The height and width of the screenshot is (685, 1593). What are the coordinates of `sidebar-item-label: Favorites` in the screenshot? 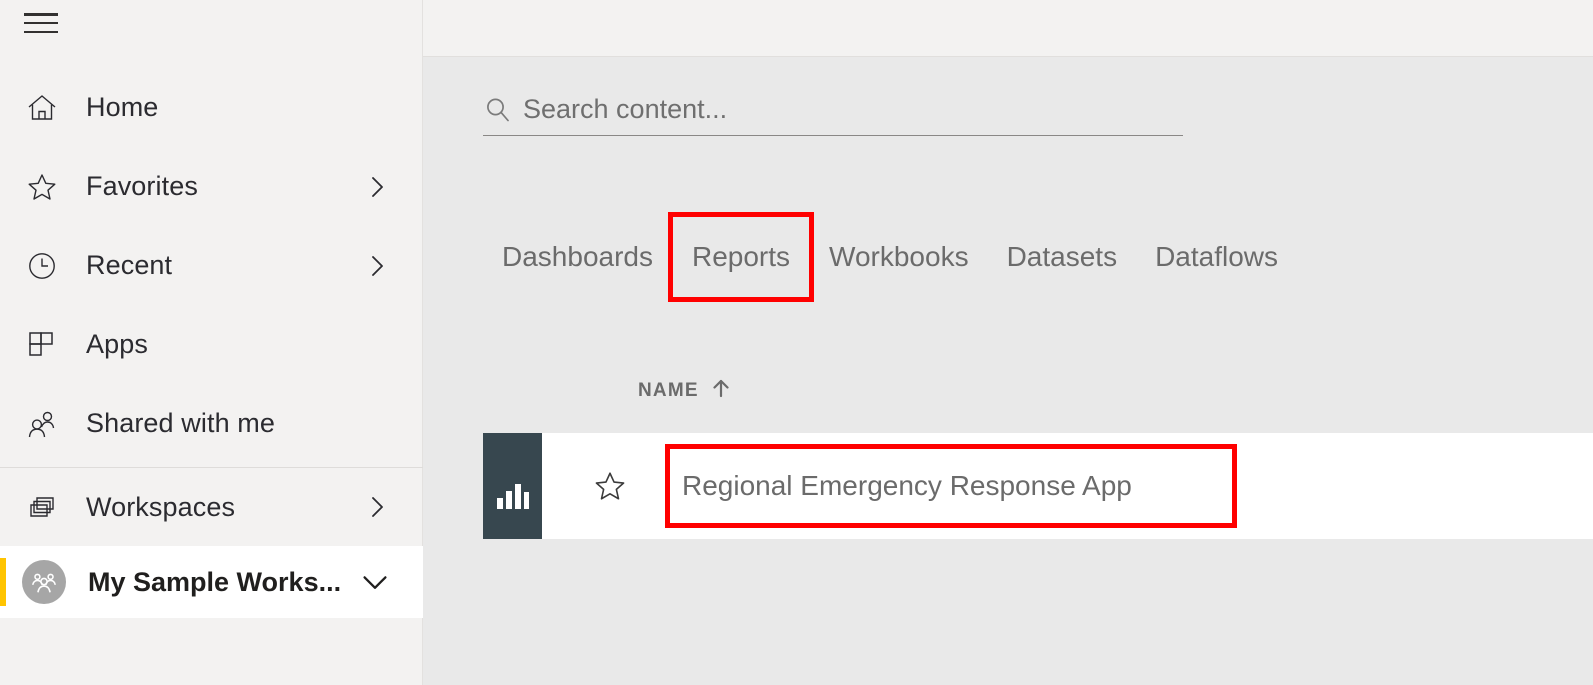 It's located at (142, 186).